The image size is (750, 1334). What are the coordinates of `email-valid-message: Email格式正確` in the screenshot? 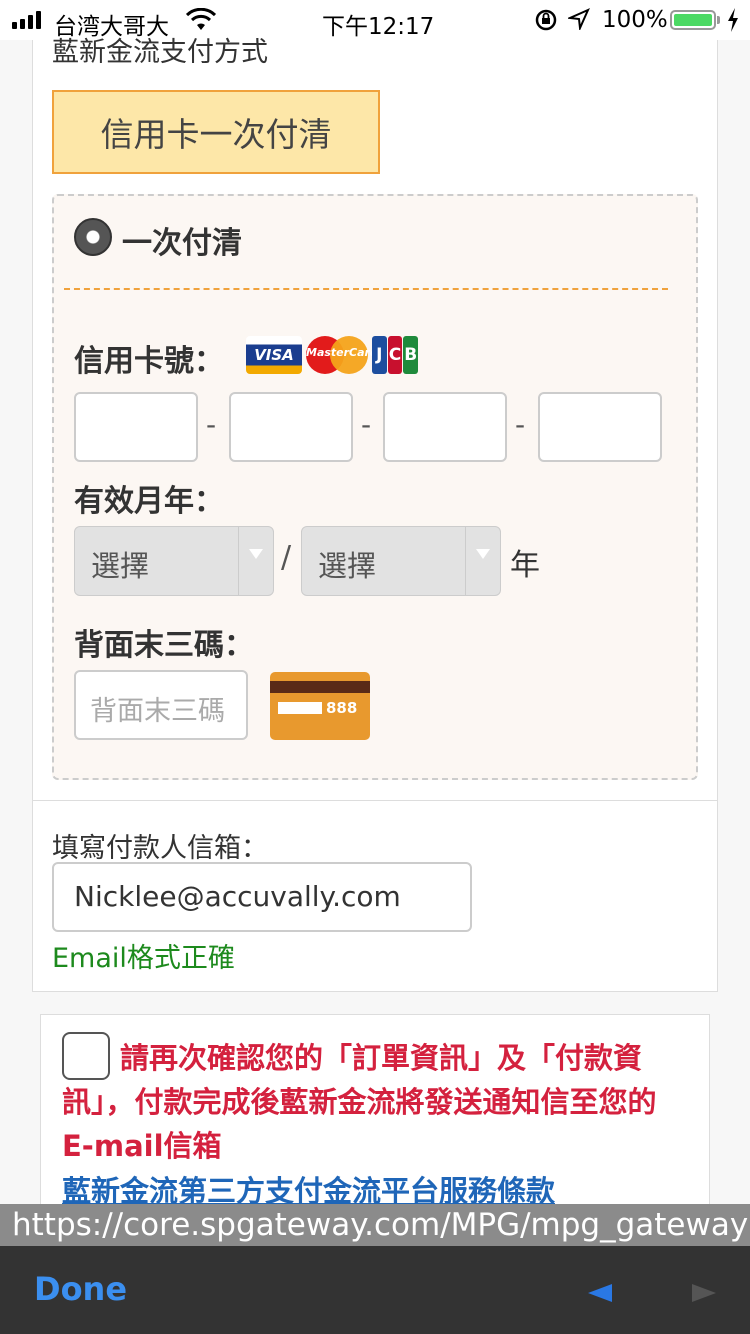 It's located at (143, 958).